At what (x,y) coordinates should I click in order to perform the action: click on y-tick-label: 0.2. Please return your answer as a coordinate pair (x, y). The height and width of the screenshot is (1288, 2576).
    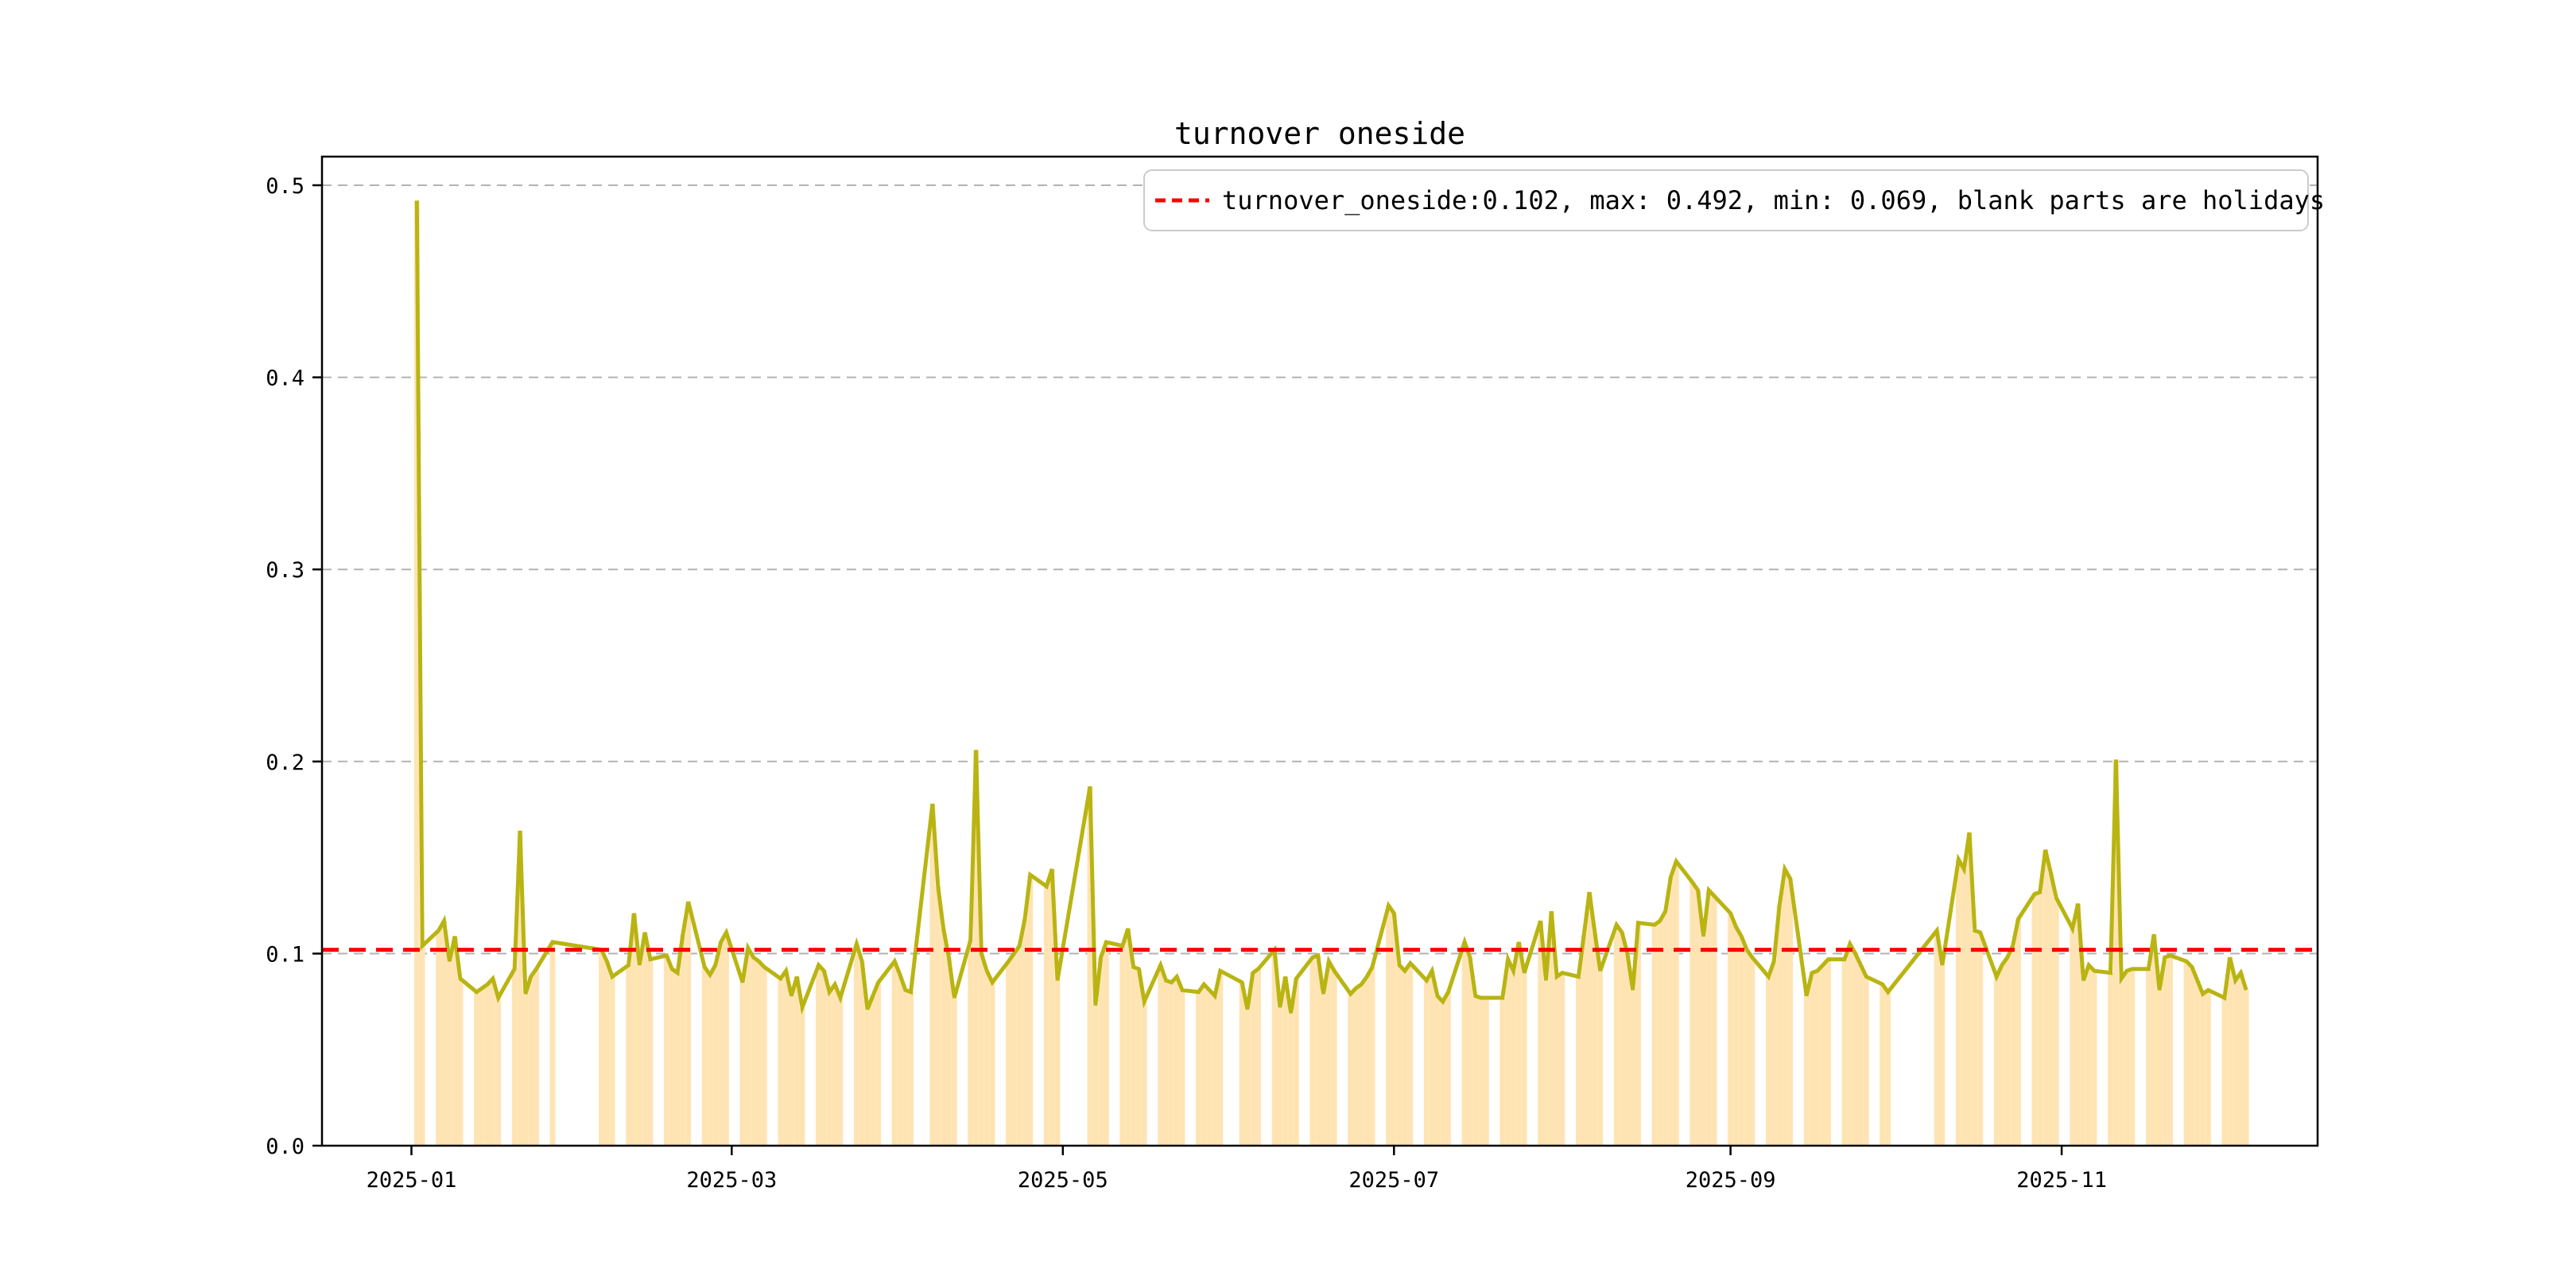
    Looking at the image, I should click on (285, 763).